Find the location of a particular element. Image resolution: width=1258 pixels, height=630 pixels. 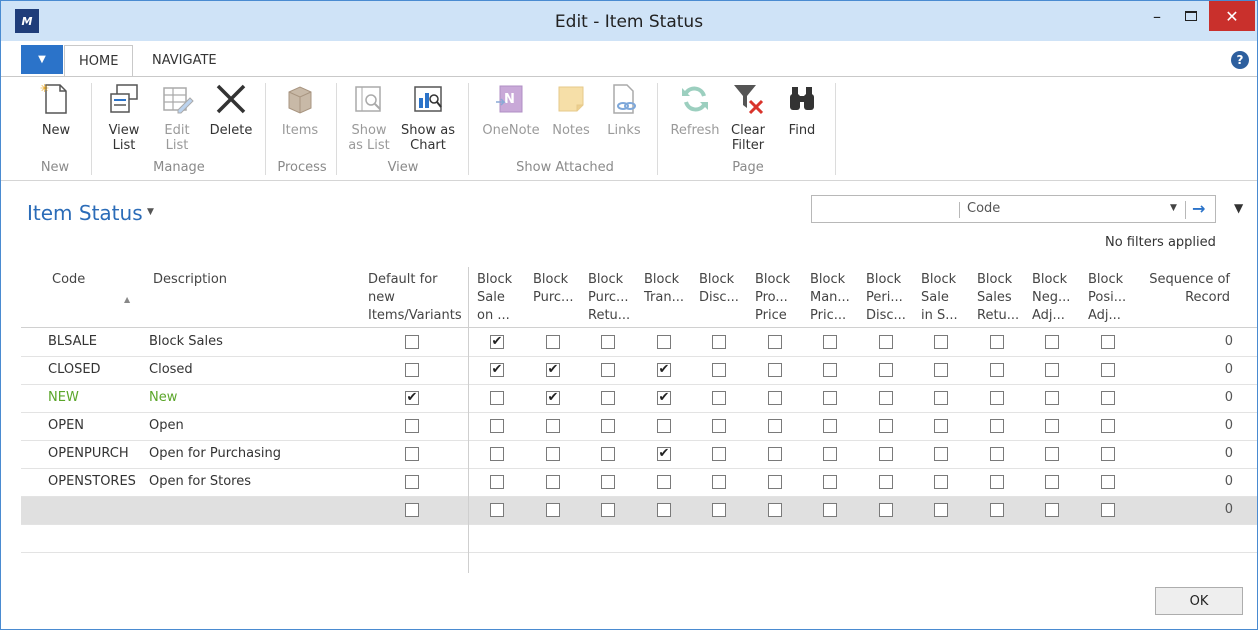

column-header-description: Description is located at coordinates (190, 280).